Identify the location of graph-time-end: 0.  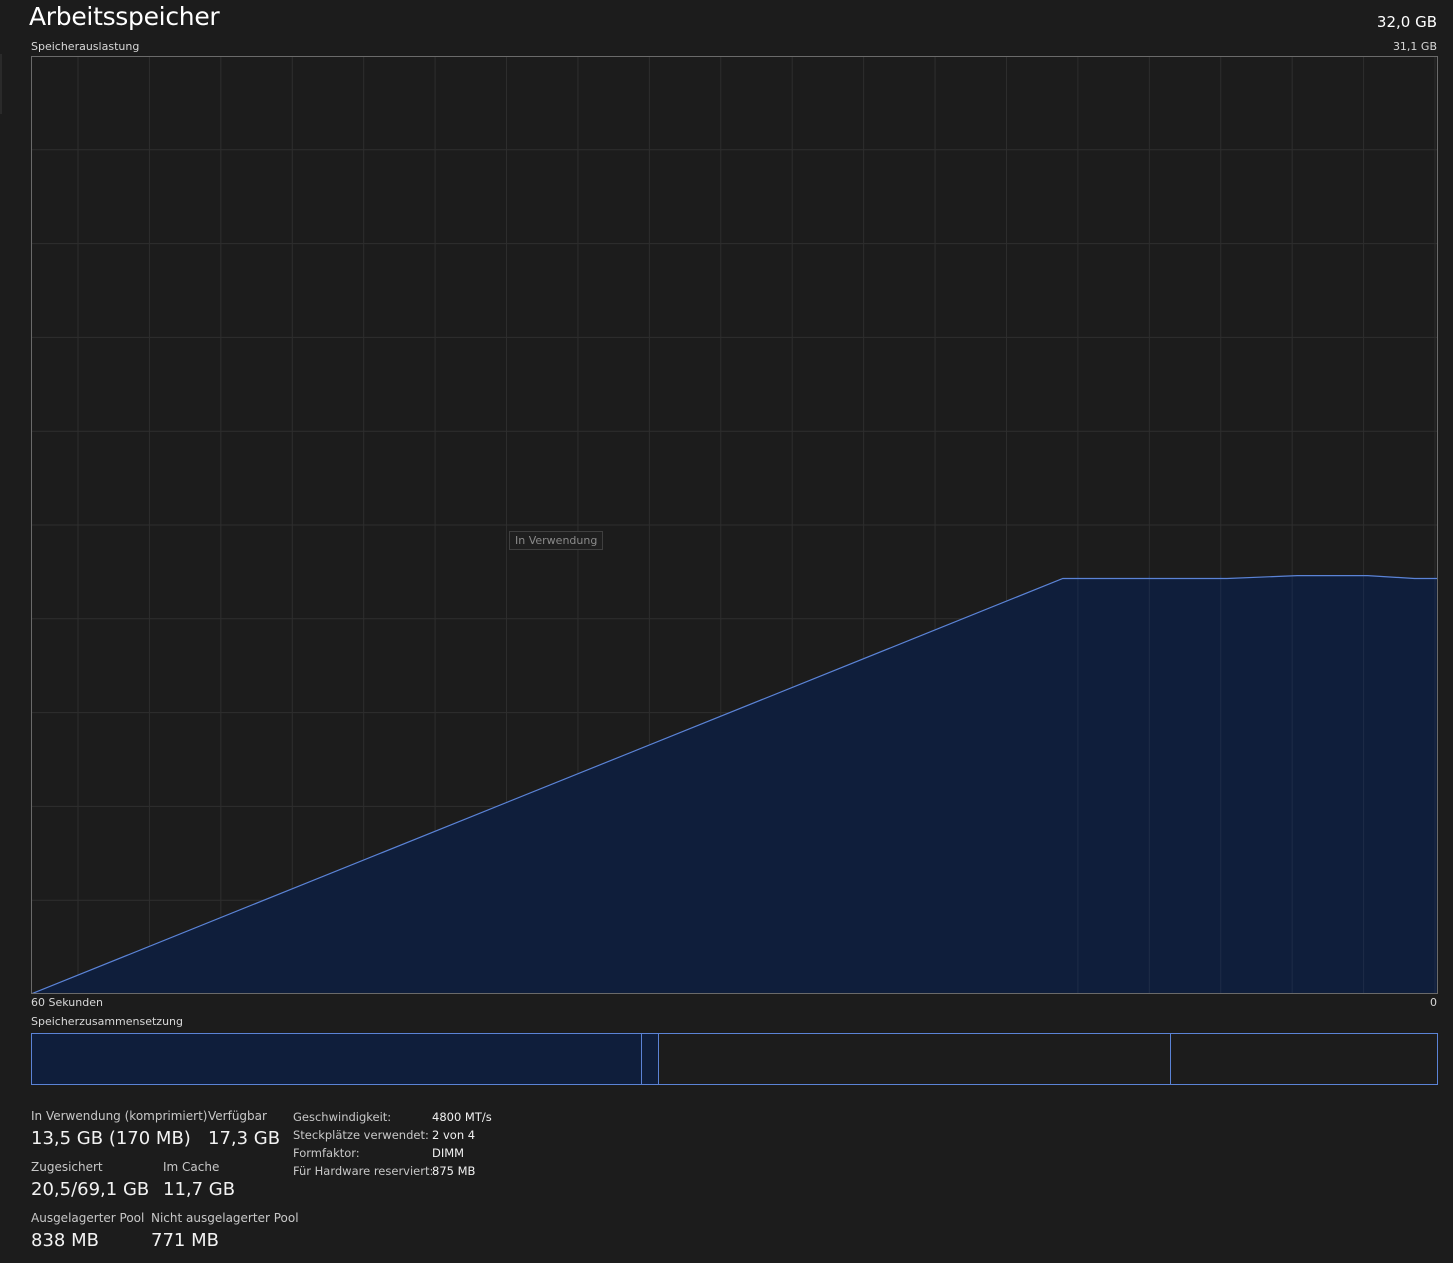
(1433, 1002).